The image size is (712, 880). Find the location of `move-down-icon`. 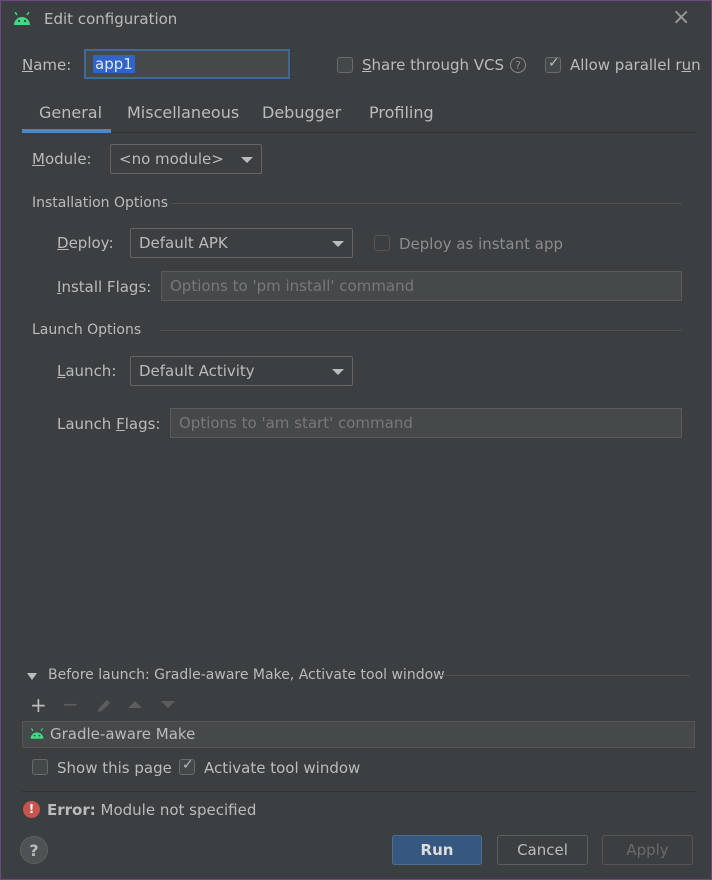

move-down-icon is located at coordinates (168, 704).